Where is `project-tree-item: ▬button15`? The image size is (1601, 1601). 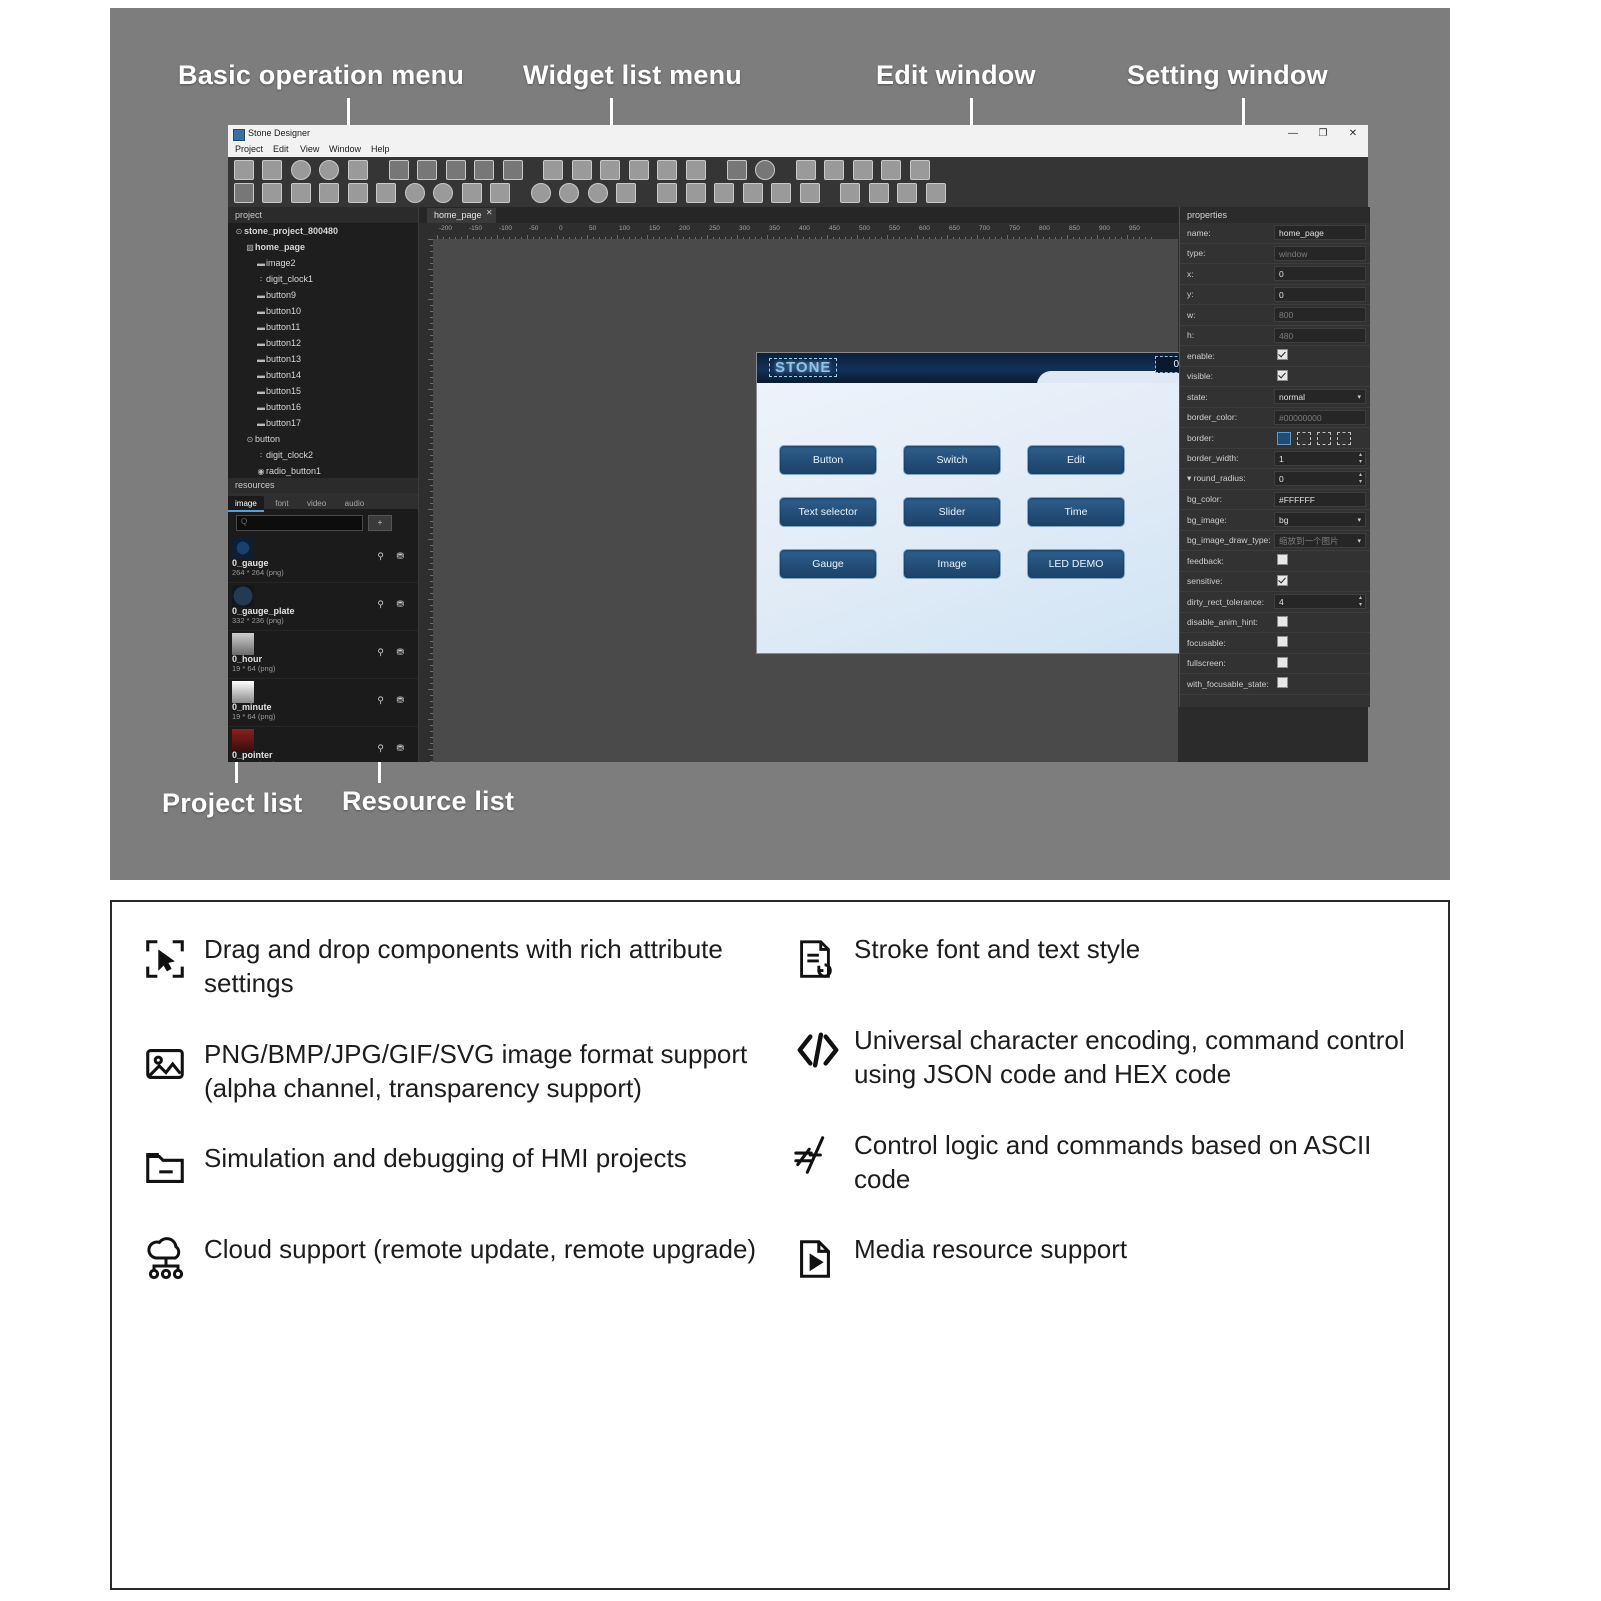
project-tree-item: ▬button15 is located at coordinates (323, 391).